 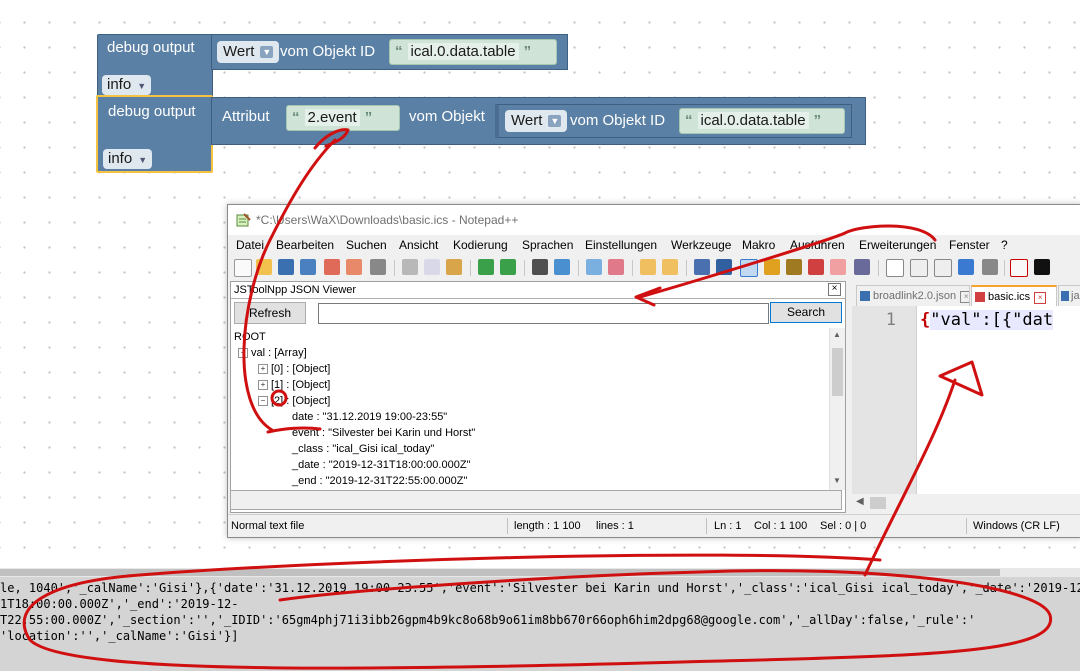 I want to click on debug-output-block-2: debug output info ▼, so click(x=154, y=134).